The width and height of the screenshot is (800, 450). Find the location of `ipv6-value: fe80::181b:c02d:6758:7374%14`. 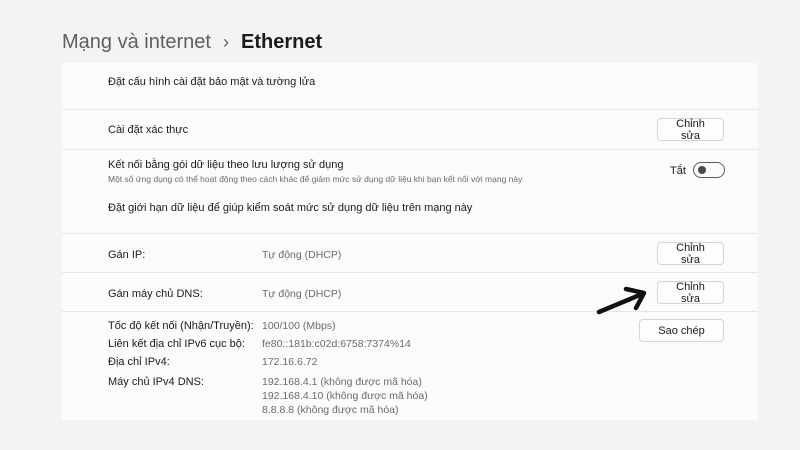

ipv6-value: fe80::181b:c02d:6758:7374%14 is located at coordinates (336, 344).